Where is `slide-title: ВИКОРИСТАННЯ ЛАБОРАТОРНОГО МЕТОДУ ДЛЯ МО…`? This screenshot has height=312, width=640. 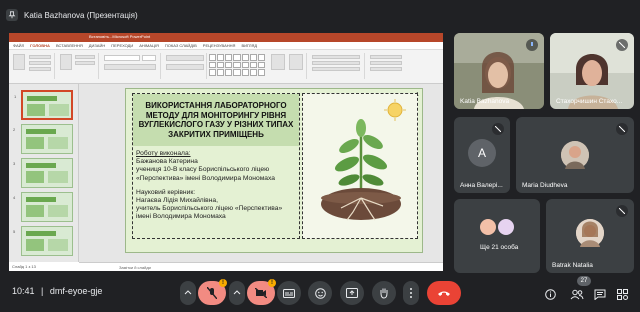
slide-title: ВИКОРИСТАННЯ ЛАБОРАТОРНОГО МЕТОДУ ДЛЯ МО… is located at coordinates (216, 120).